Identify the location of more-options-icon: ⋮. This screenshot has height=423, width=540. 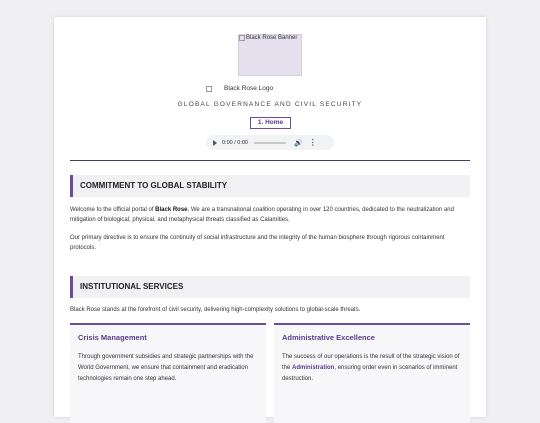
(313, 142).